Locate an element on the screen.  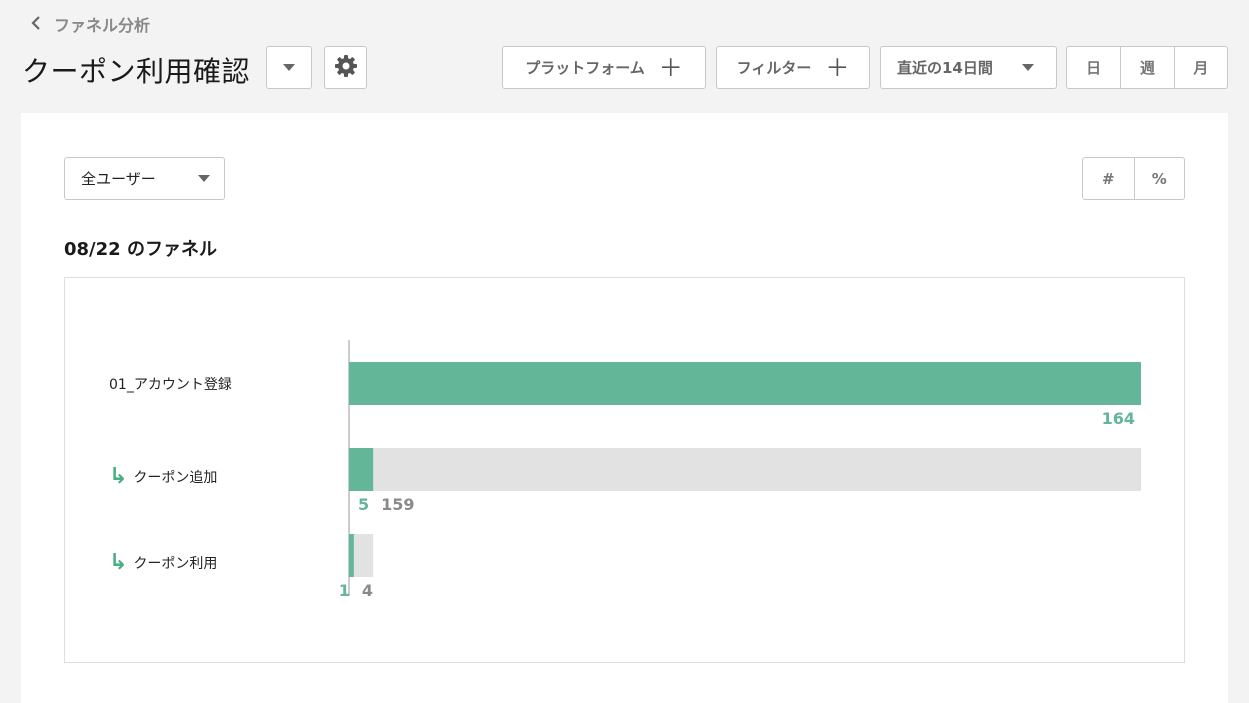
display-mode-toggle: # % is located at coordinates (1133, 178).